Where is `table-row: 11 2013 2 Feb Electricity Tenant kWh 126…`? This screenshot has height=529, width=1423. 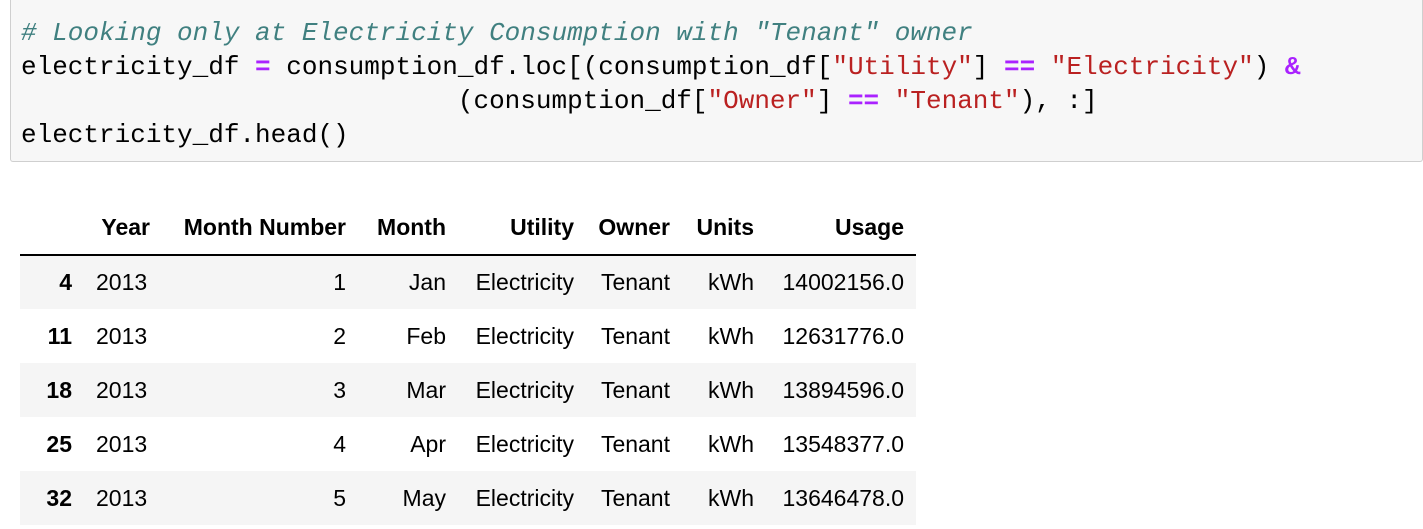 table-row: 11 2013 2 Feb Electricity Tenant kWh 126… is located at coordinates (468, 336).